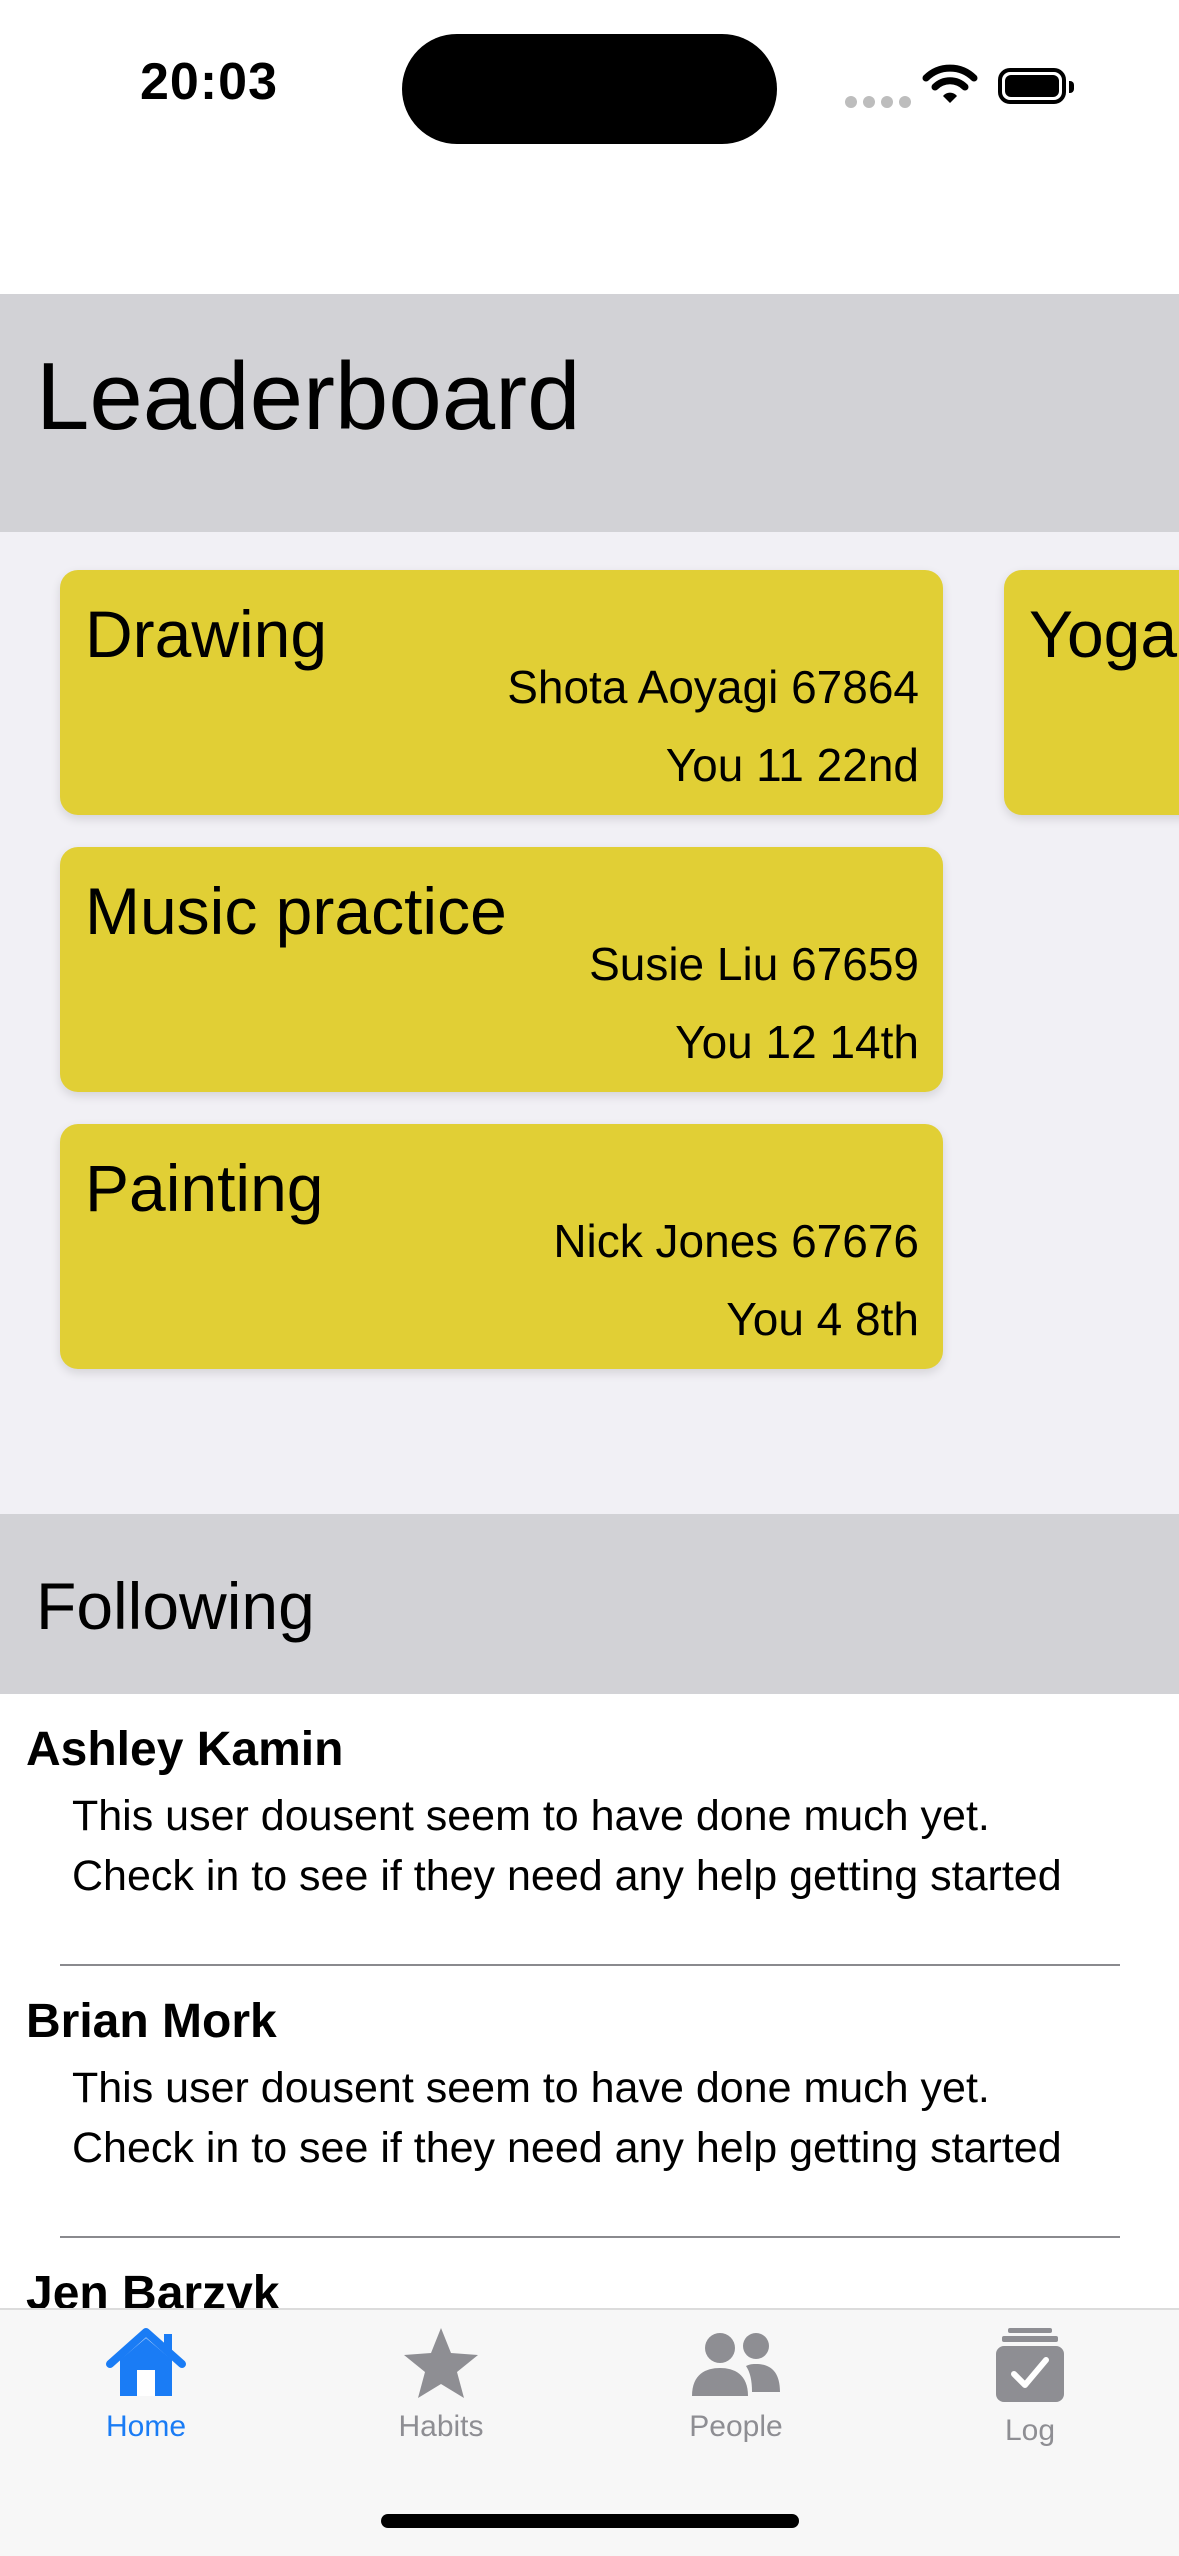  Describe the element at coordinates (590, 2521) in the screenshot. I see `home-indicator` at that location.